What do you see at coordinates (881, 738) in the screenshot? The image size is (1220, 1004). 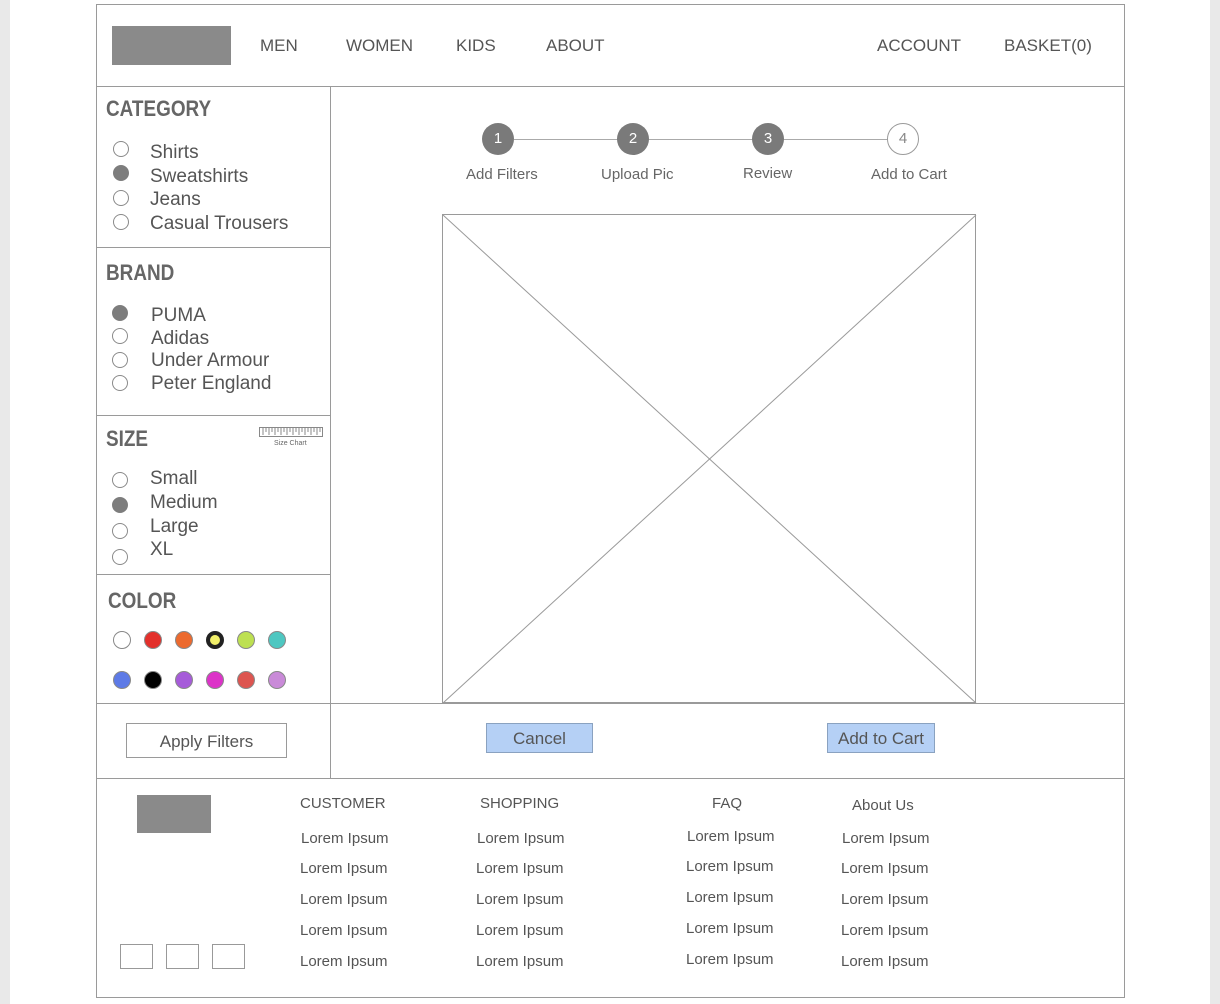 I see `add-to-cart-button: Add to Cart` at bounding box center [881, 738].